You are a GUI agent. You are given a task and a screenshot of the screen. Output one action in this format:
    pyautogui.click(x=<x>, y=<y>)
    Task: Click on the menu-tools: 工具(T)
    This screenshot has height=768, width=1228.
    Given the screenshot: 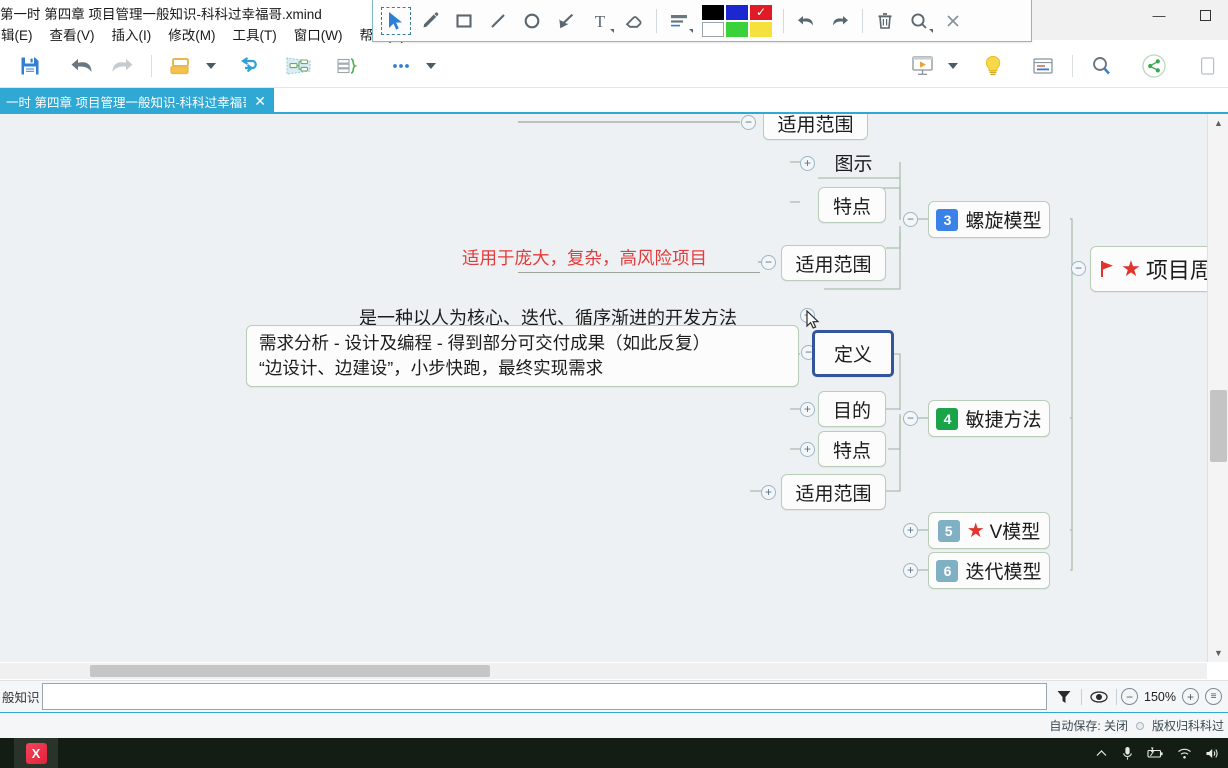 What is the action you would take?
    pyautogui.click(x=255, y=34)
    